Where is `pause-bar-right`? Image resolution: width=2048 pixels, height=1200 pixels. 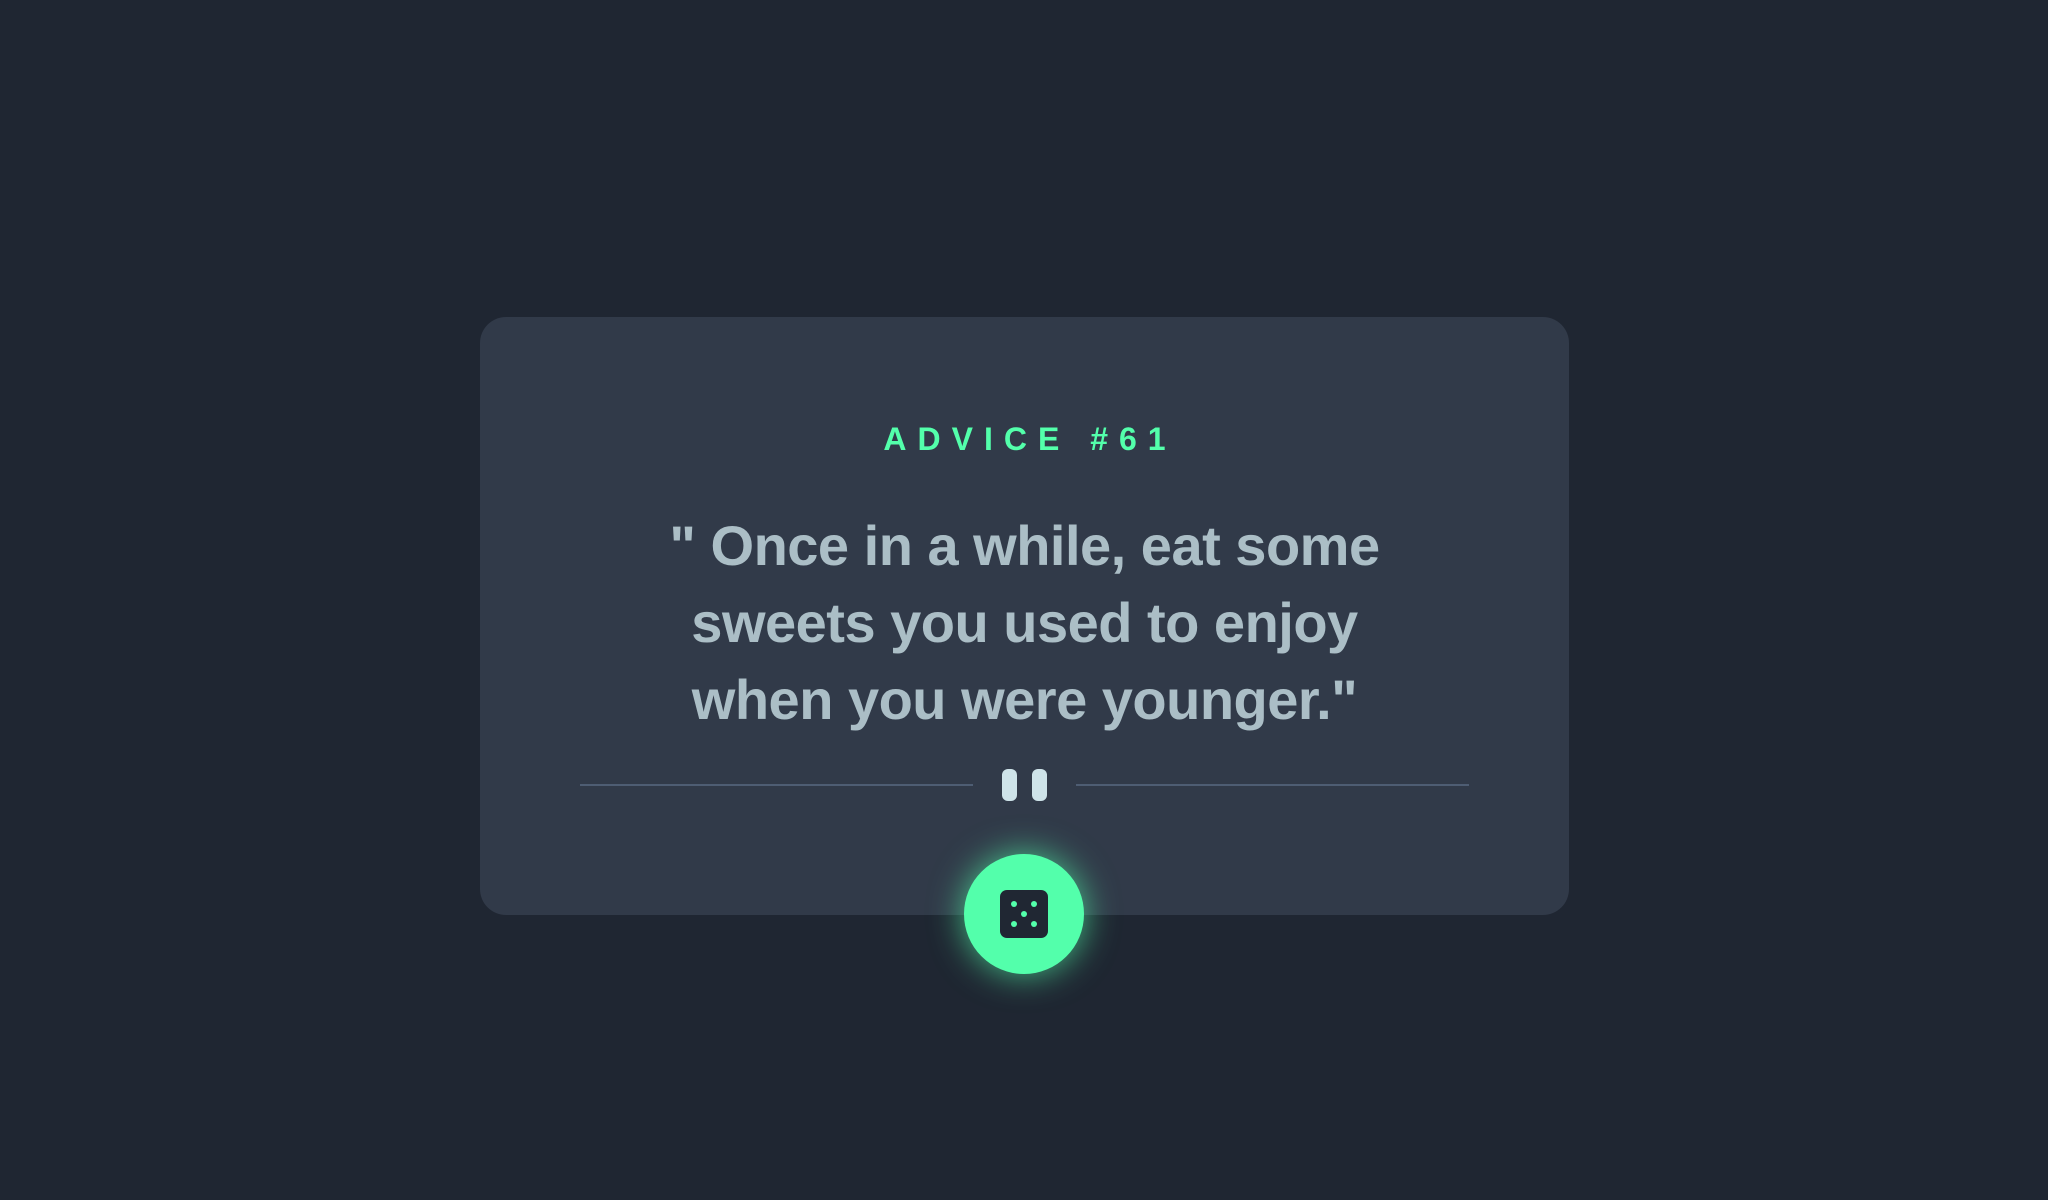 pause-bar-right is located at coordinates (1039, 785).